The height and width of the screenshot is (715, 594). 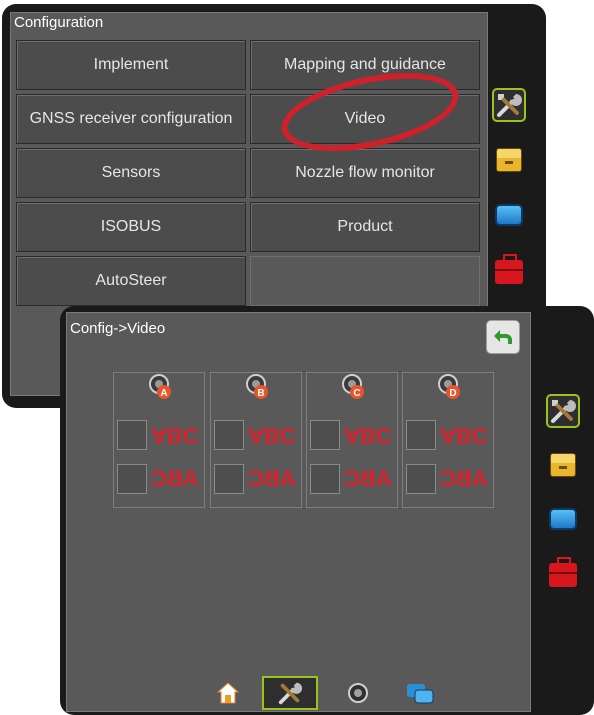 I want to click on camera-a-flip-vertical-label: ABC, so click(x=175, y=435).